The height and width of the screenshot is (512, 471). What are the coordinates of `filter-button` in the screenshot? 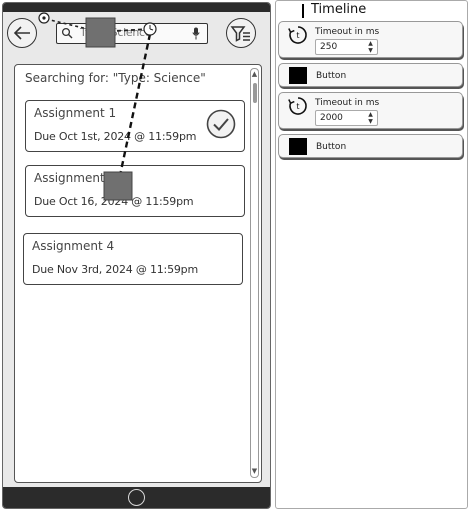 It's located at (241, 33).